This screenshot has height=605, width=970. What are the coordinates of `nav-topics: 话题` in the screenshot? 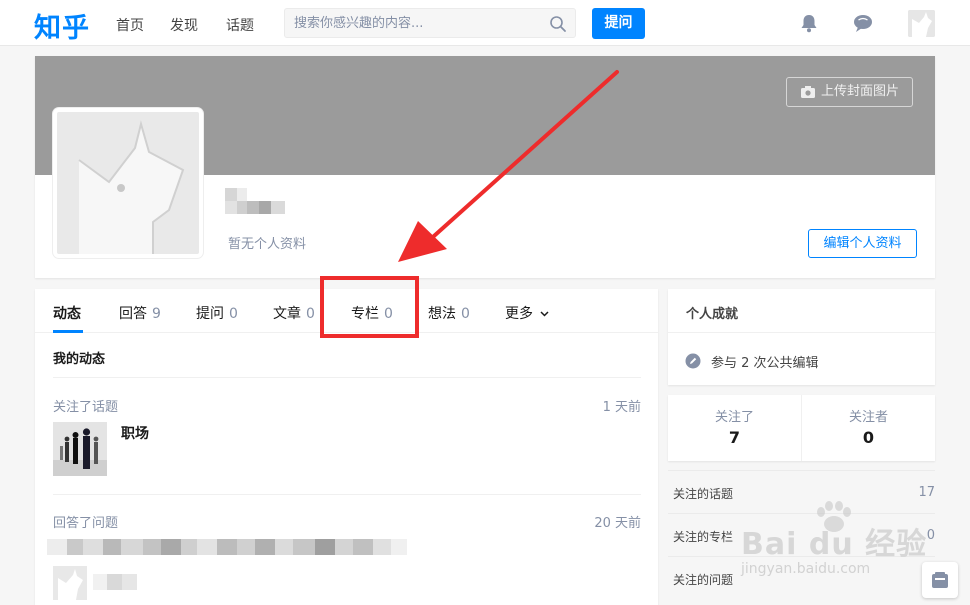 It's located at (240, 25).